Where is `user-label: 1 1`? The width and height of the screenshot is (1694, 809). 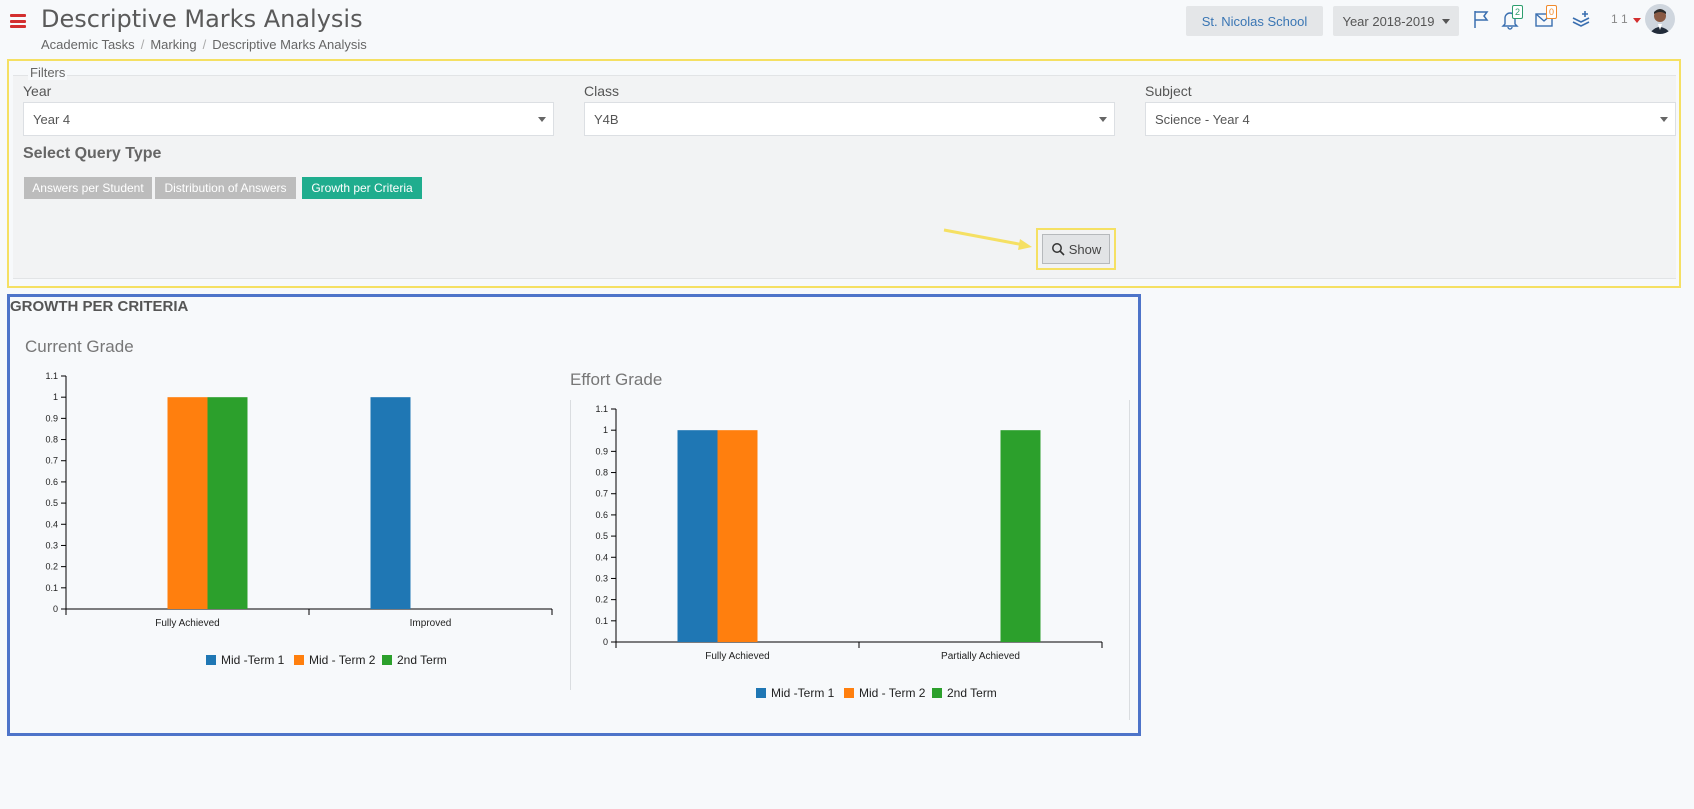 user-label: 1 1 is located at coordinates (1619, 19).